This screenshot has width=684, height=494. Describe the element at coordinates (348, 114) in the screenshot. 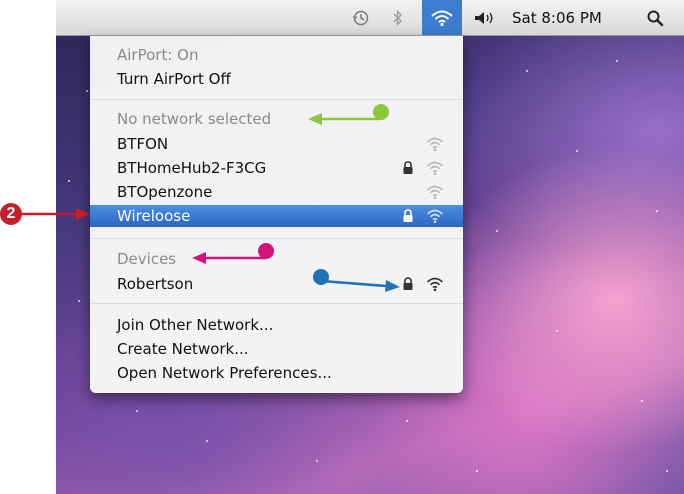

I see `no-network-callout-arrow` at that location.